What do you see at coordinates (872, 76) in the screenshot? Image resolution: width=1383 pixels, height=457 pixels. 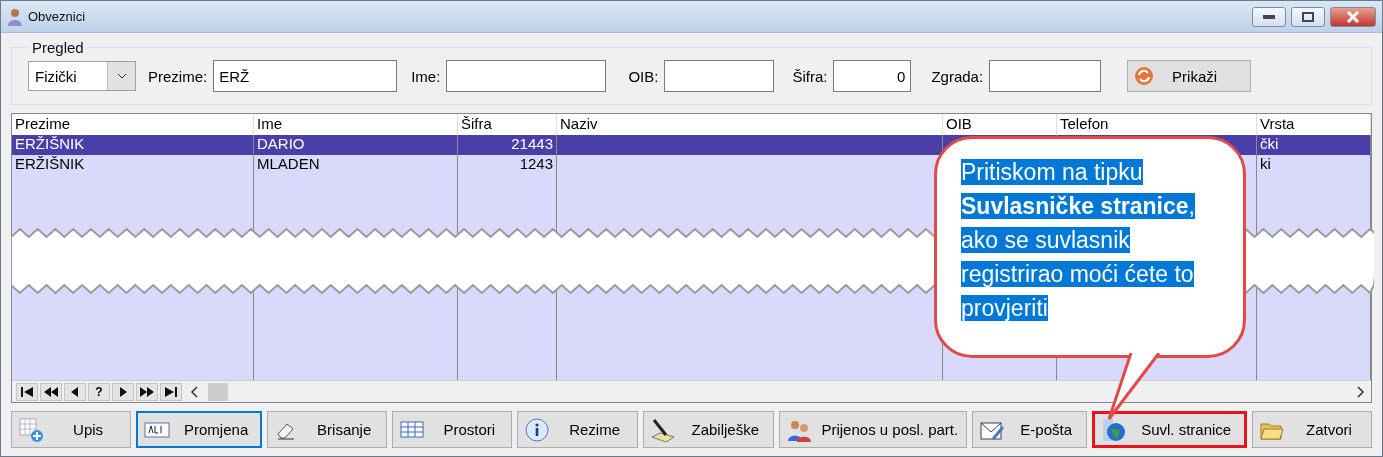 I see `input-field: 0` at bounding box center [872, 76].